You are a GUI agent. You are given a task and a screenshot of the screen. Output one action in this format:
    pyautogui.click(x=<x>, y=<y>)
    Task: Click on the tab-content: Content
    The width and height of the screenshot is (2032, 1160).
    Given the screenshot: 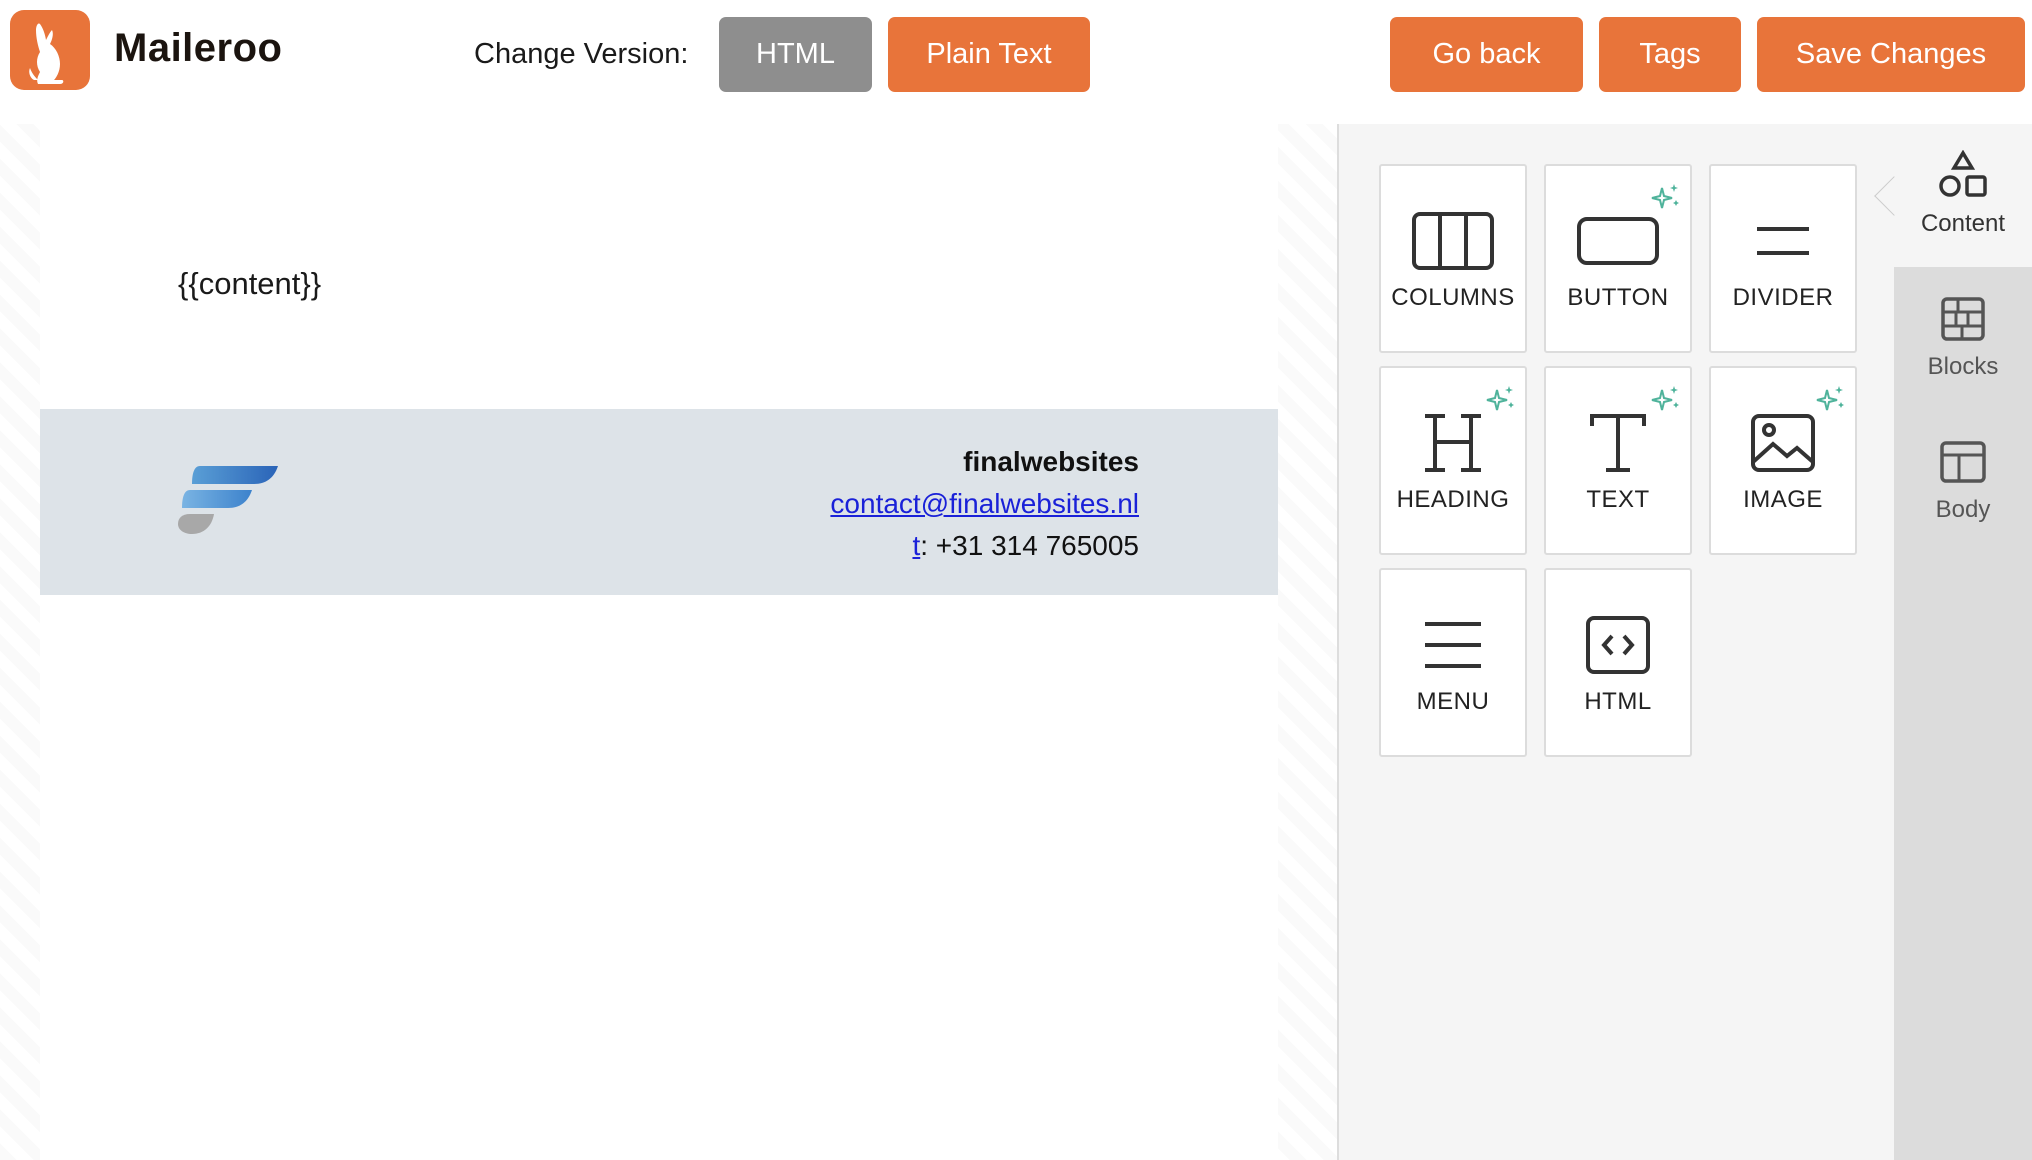 What is the action you would take?
    pyautogui.click(x=1953, y=195)
    